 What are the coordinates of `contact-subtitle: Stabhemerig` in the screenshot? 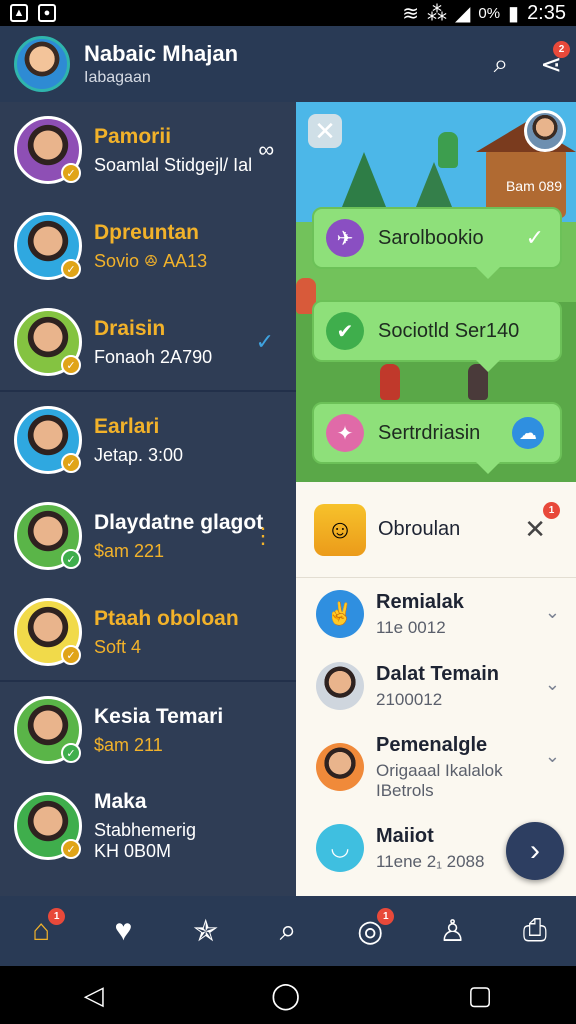 It's located at (145, 830).